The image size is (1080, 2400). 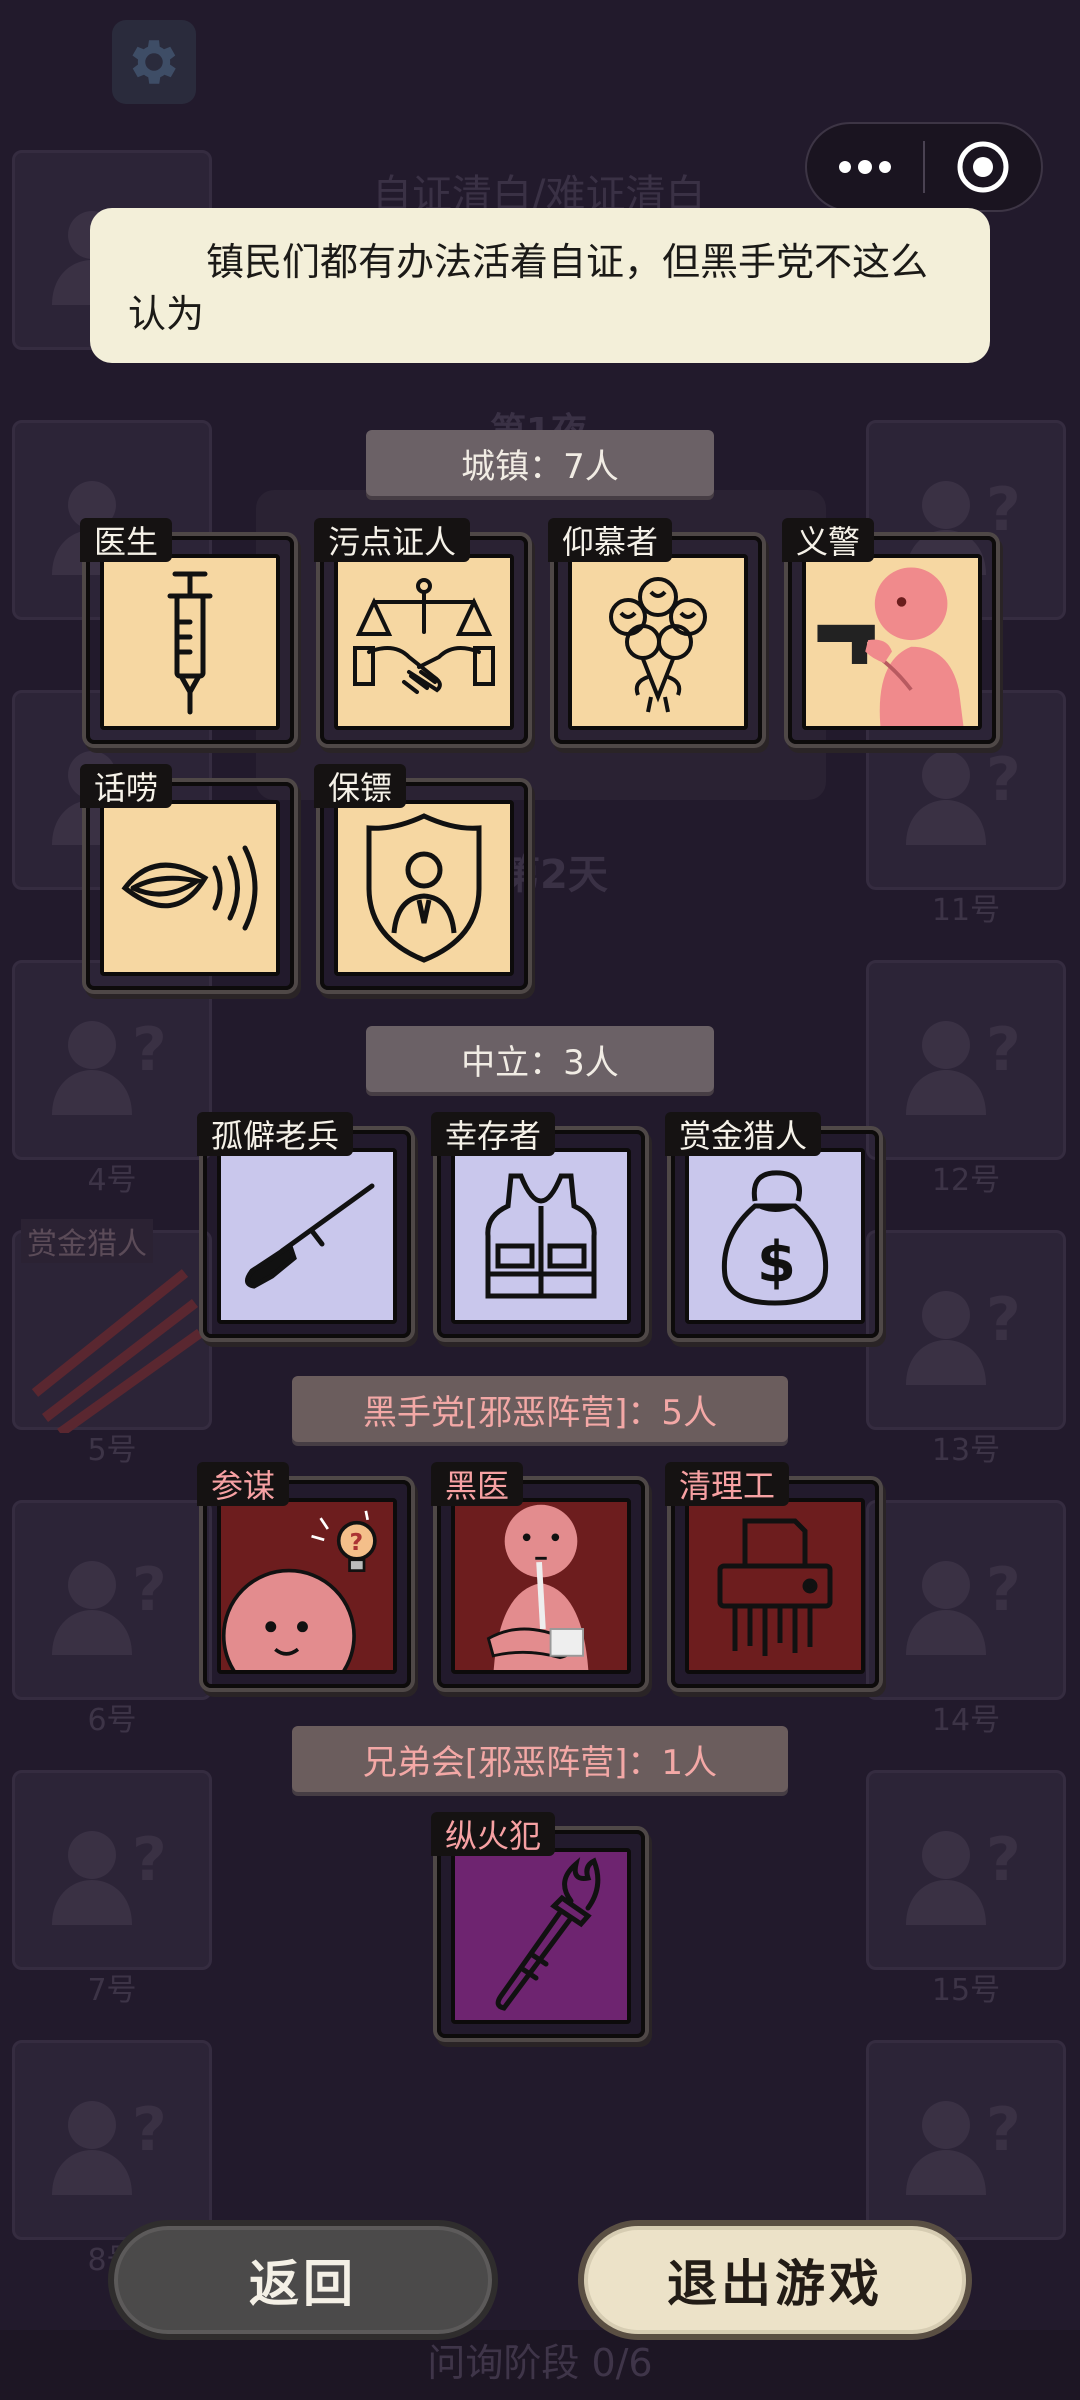 What do you see at coordinates (360, 786) in the screenshot?
I see `role-name: 保镖` at bounding box center [360, 786].